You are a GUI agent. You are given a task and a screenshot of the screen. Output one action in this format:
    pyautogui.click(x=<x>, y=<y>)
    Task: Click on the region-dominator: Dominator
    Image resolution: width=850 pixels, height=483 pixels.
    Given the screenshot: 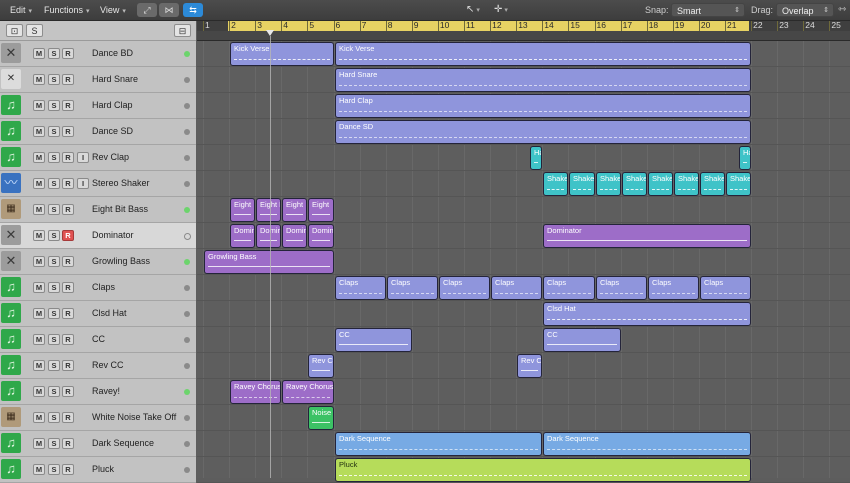 What is the action you would take?
    pyautogui.click(x=647, y=236)
    